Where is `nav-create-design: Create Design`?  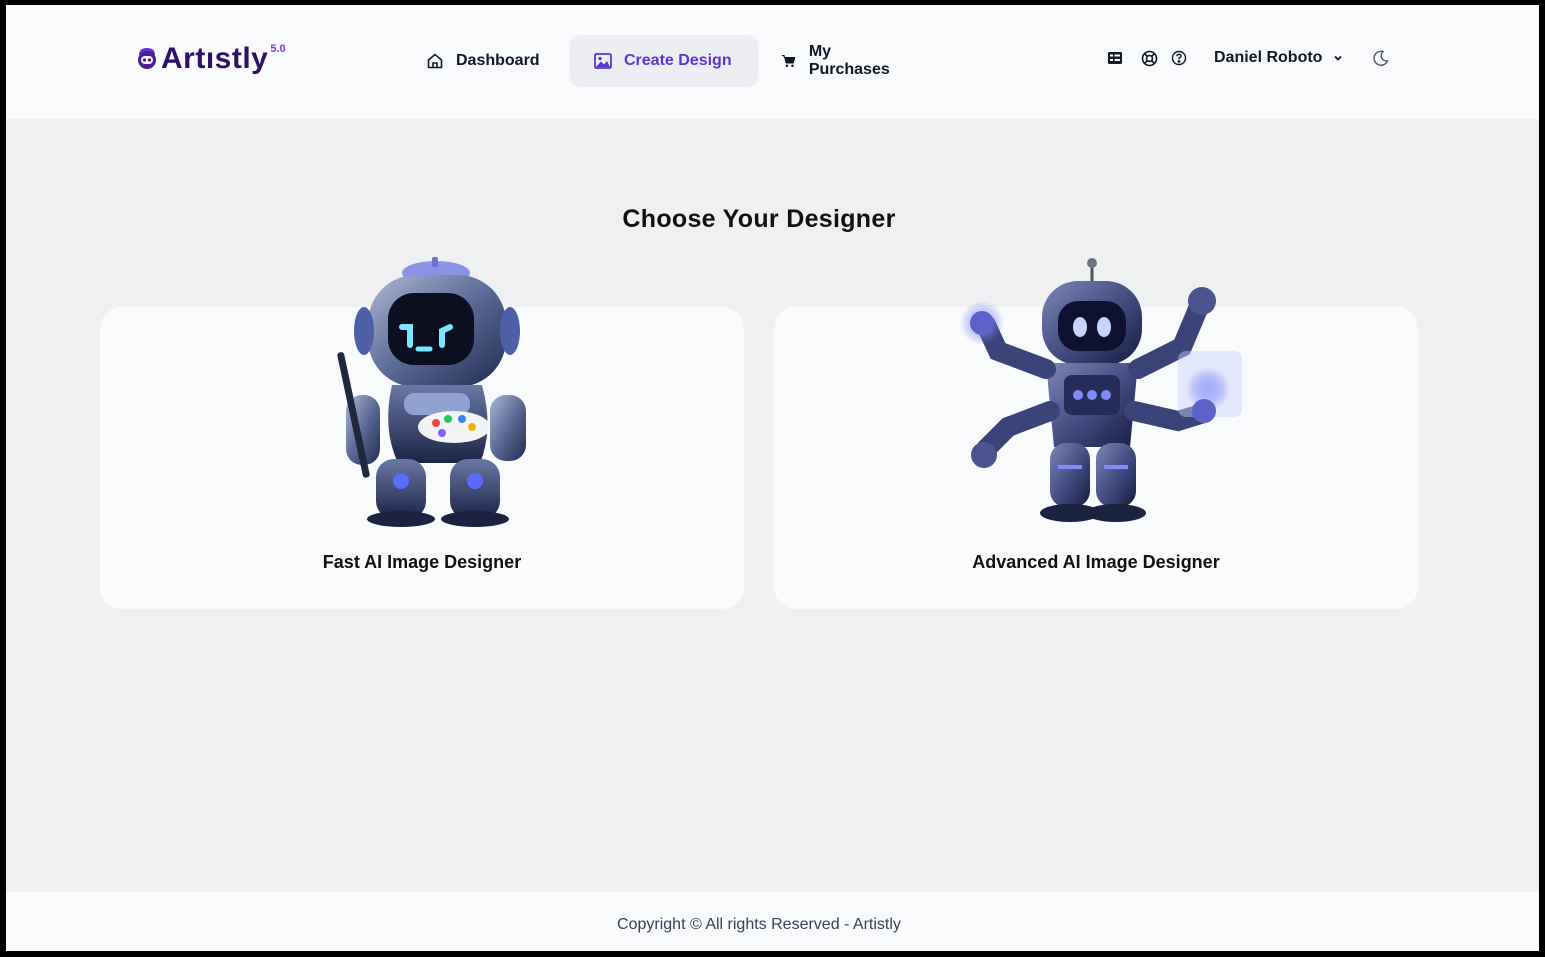
nav-create-design: Create Design is located at coordinates (664, 61).